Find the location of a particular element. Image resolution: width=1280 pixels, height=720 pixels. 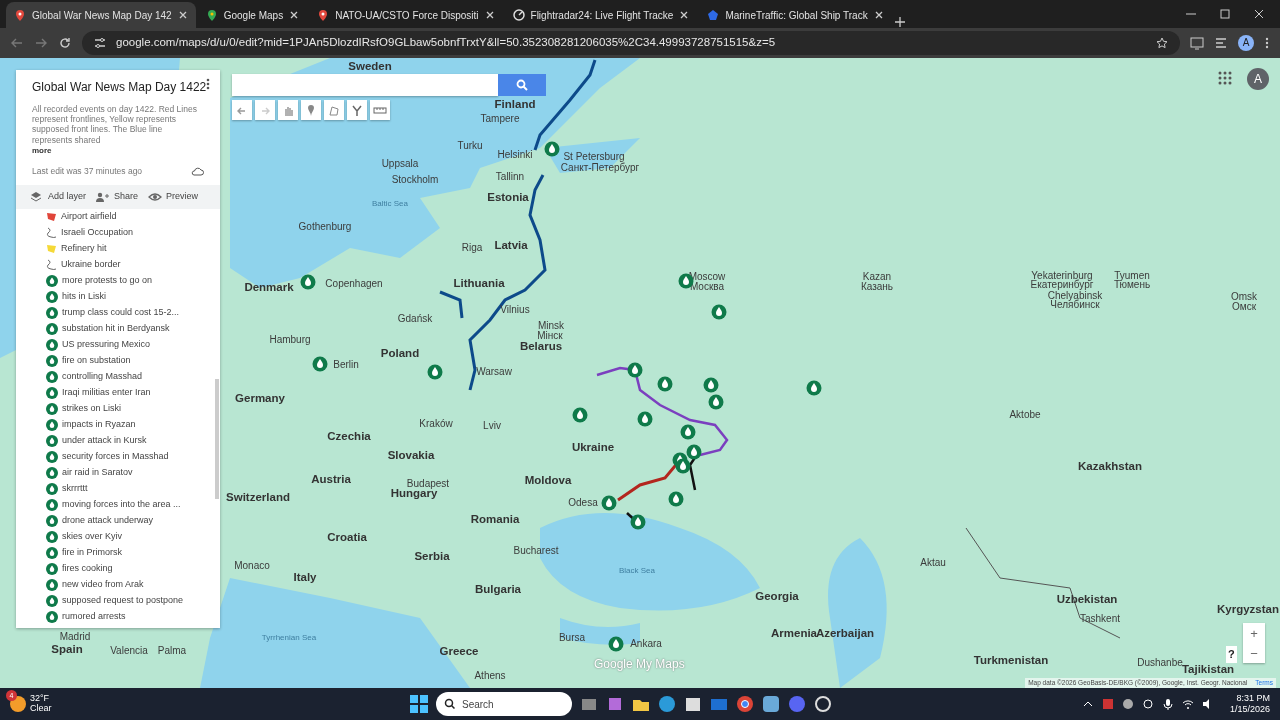

layer-item: impacts in Ryazan is located at coordinates (118, 424).